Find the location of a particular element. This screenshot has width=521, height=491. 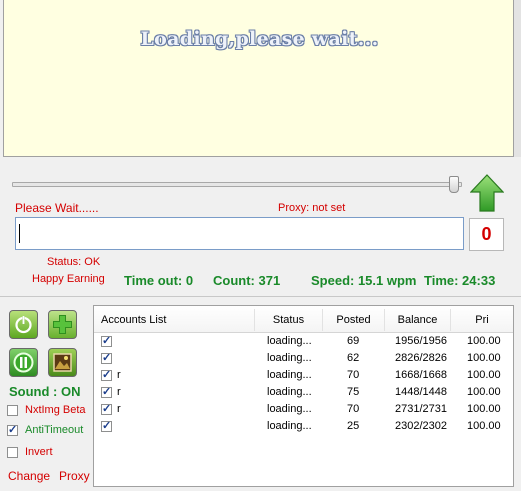

accounts-list-header: Accounts List Status Posted Balance Pri is located at coordinates (303, 319).